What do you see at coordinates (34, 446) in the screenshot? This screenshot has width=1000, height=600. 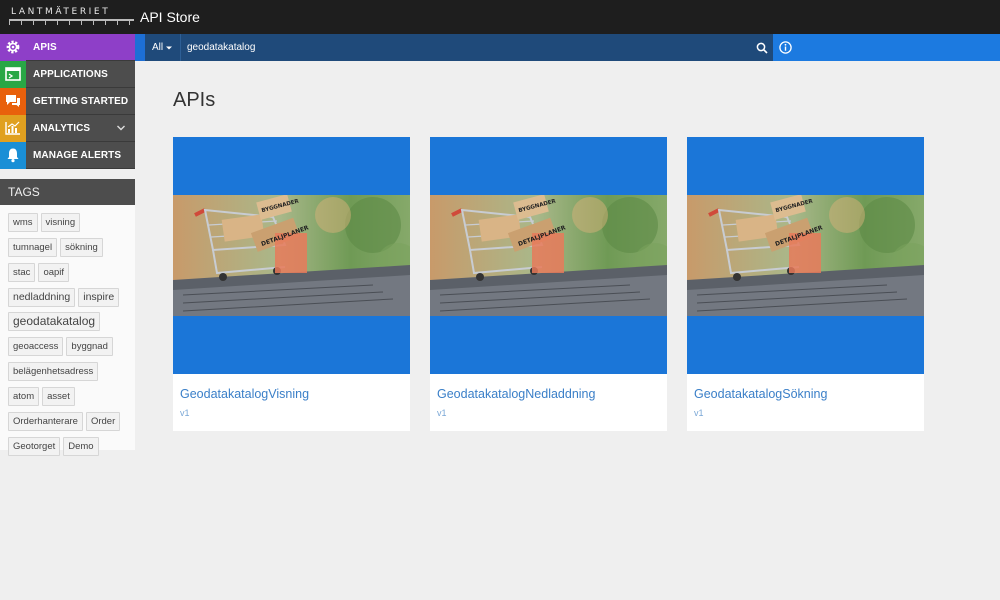 I see `tag-geotorget: Geotorget` at bounding box center [34, 446].